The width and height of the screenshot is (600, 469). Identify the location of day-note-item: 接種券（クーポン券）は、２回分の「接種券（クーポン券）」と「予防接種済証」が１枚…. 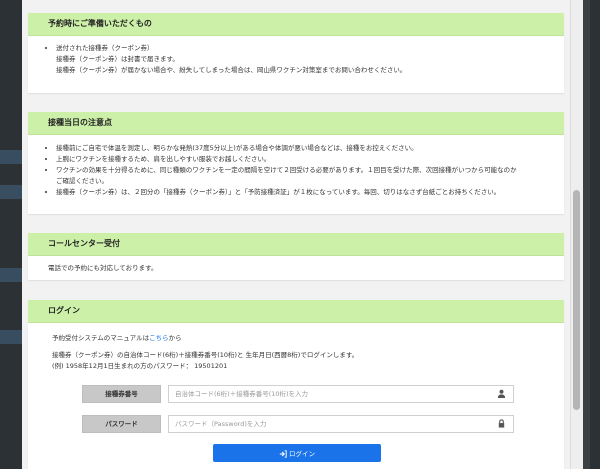
(310, 192).